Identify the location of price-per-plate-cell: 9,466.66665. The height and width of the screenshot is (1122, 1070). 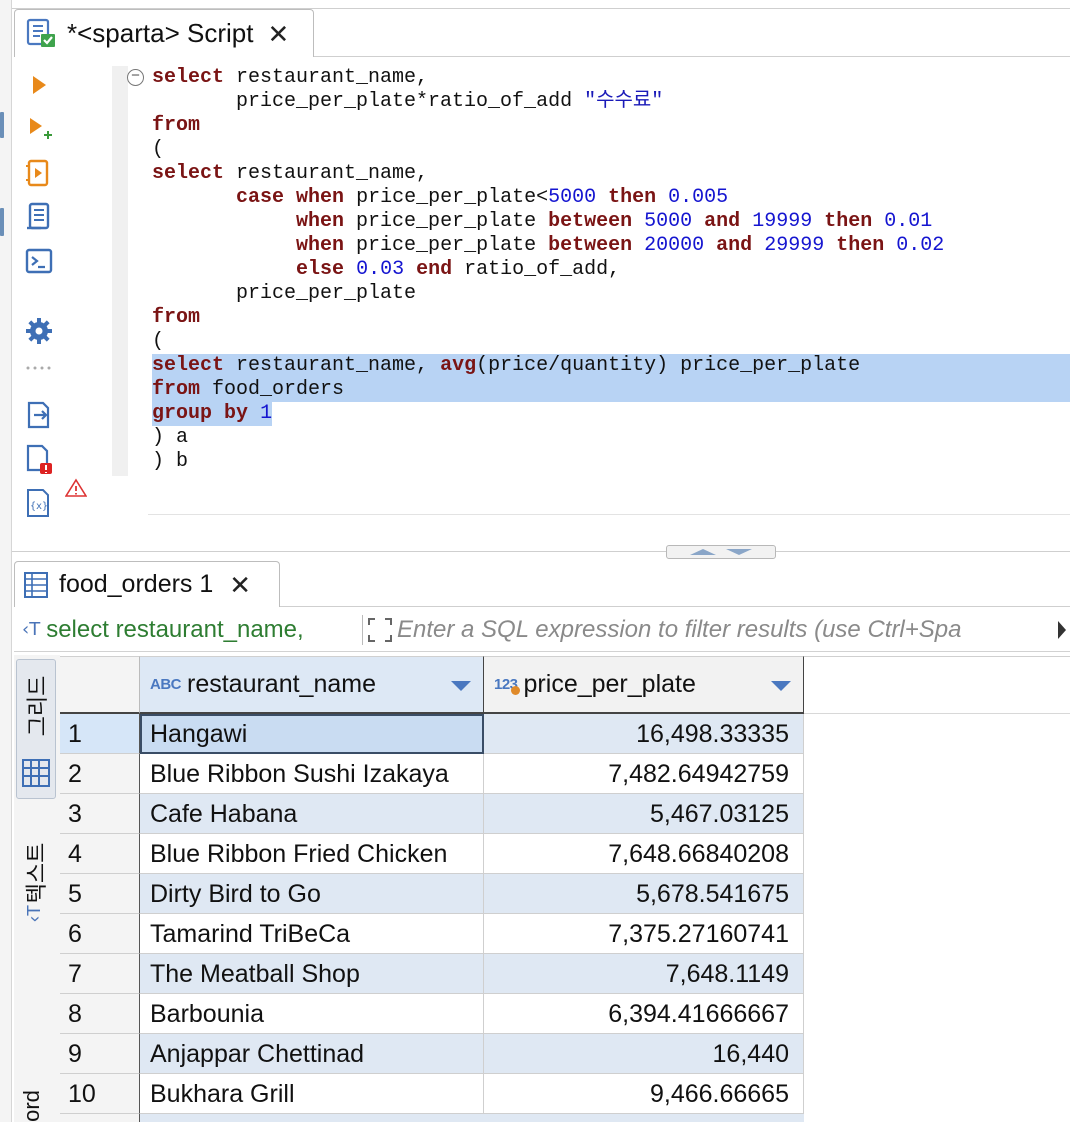
(644, 1094).